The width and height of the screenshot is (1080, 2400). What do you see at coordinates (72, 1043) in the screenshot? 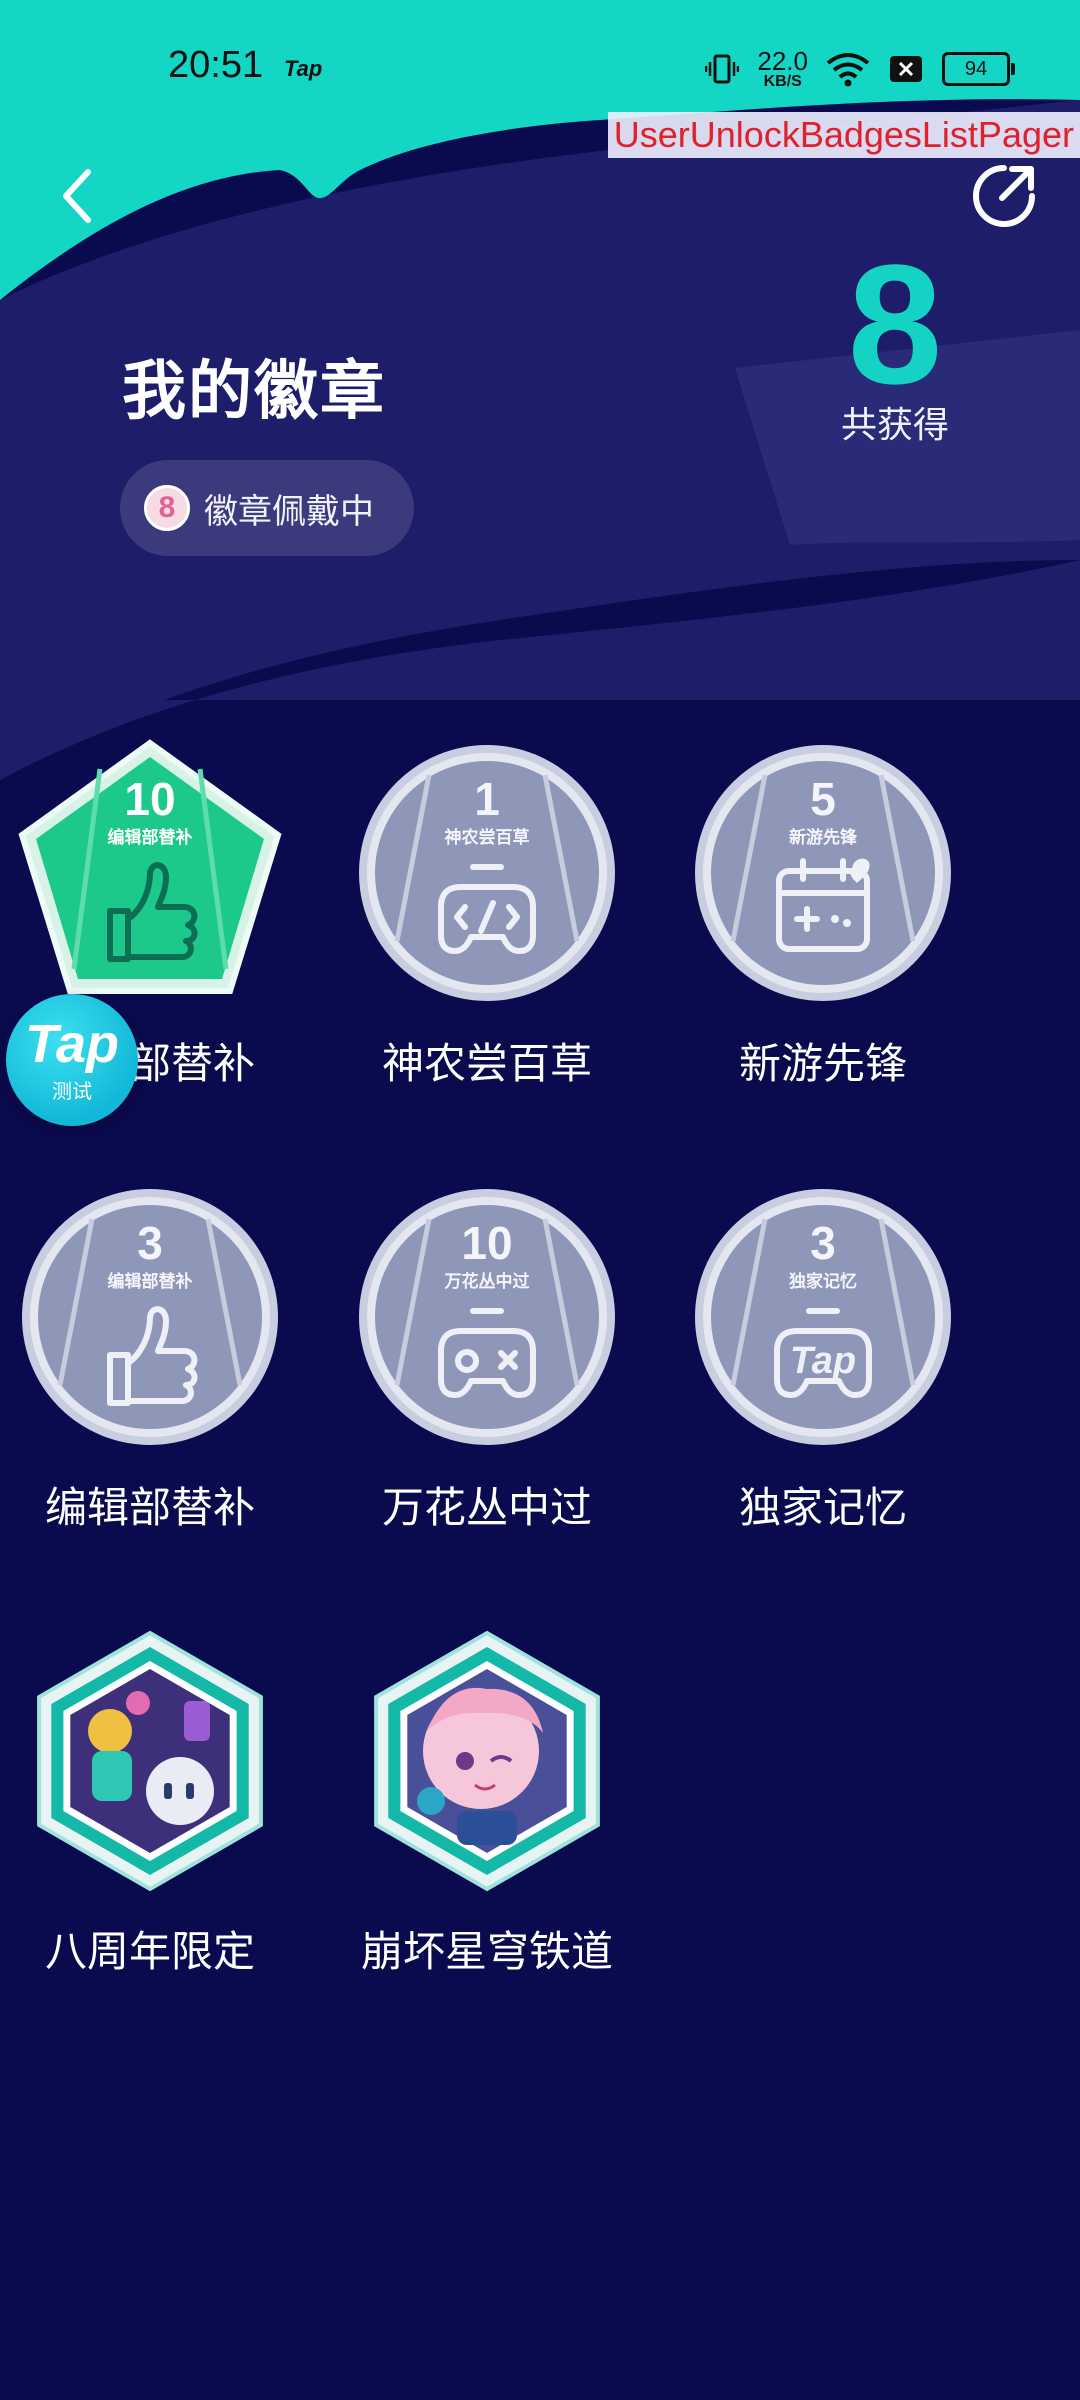
I see `tap-floating-title: Tap` at bounding box center [72, 1043].